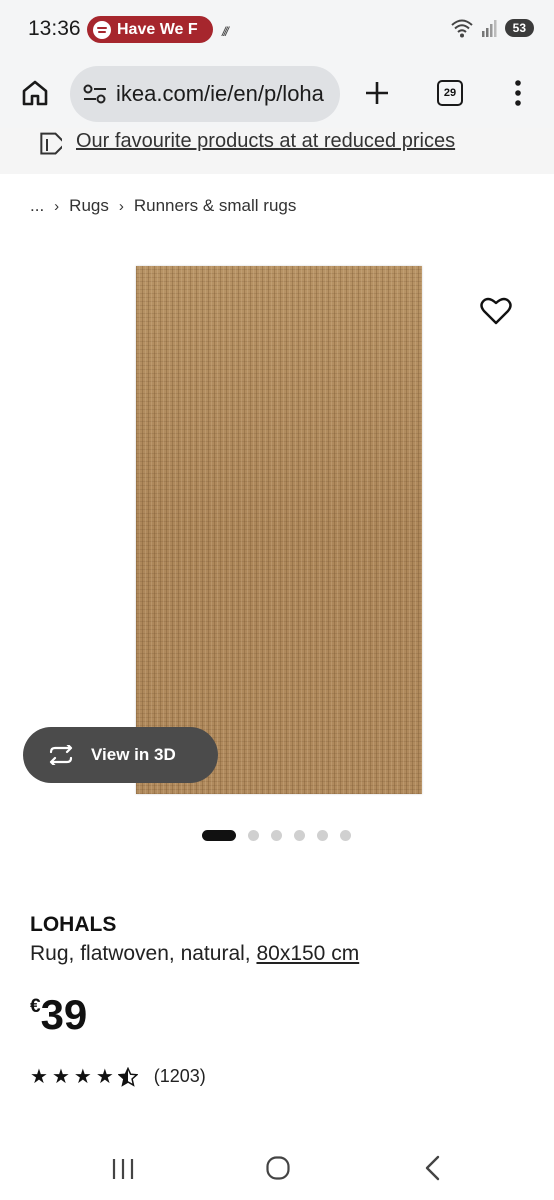 The height and width of the screenshot is (1200, 554). I want to click on product-price: € 39, so click(58, 1015).